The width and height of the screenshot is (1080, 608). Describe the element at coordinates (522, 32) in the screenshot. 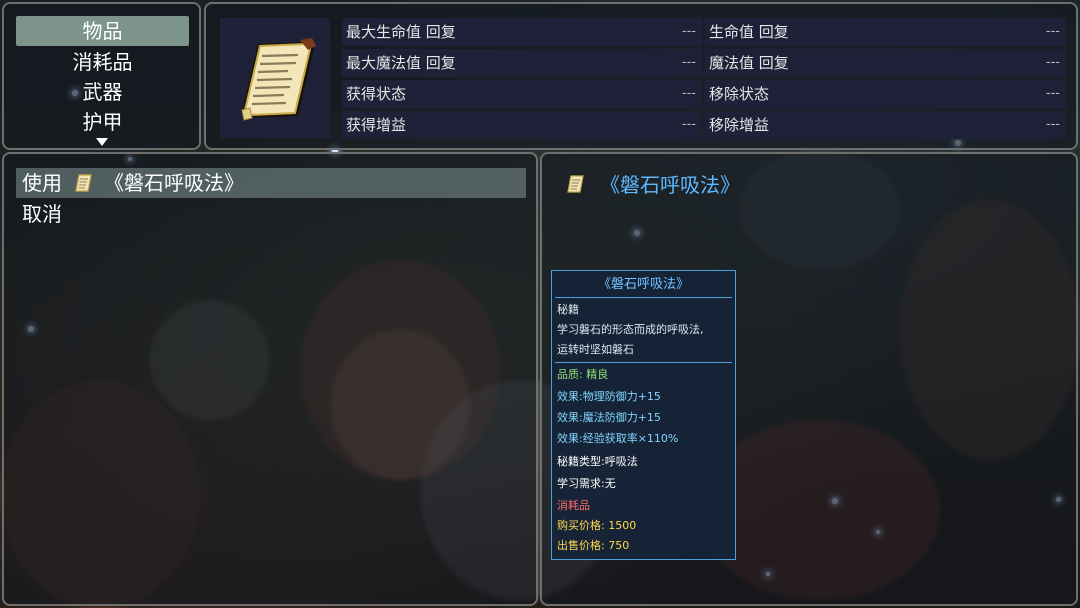

I see `stat-max-hp-recover: 最大生命值 回复 ---` at that location.